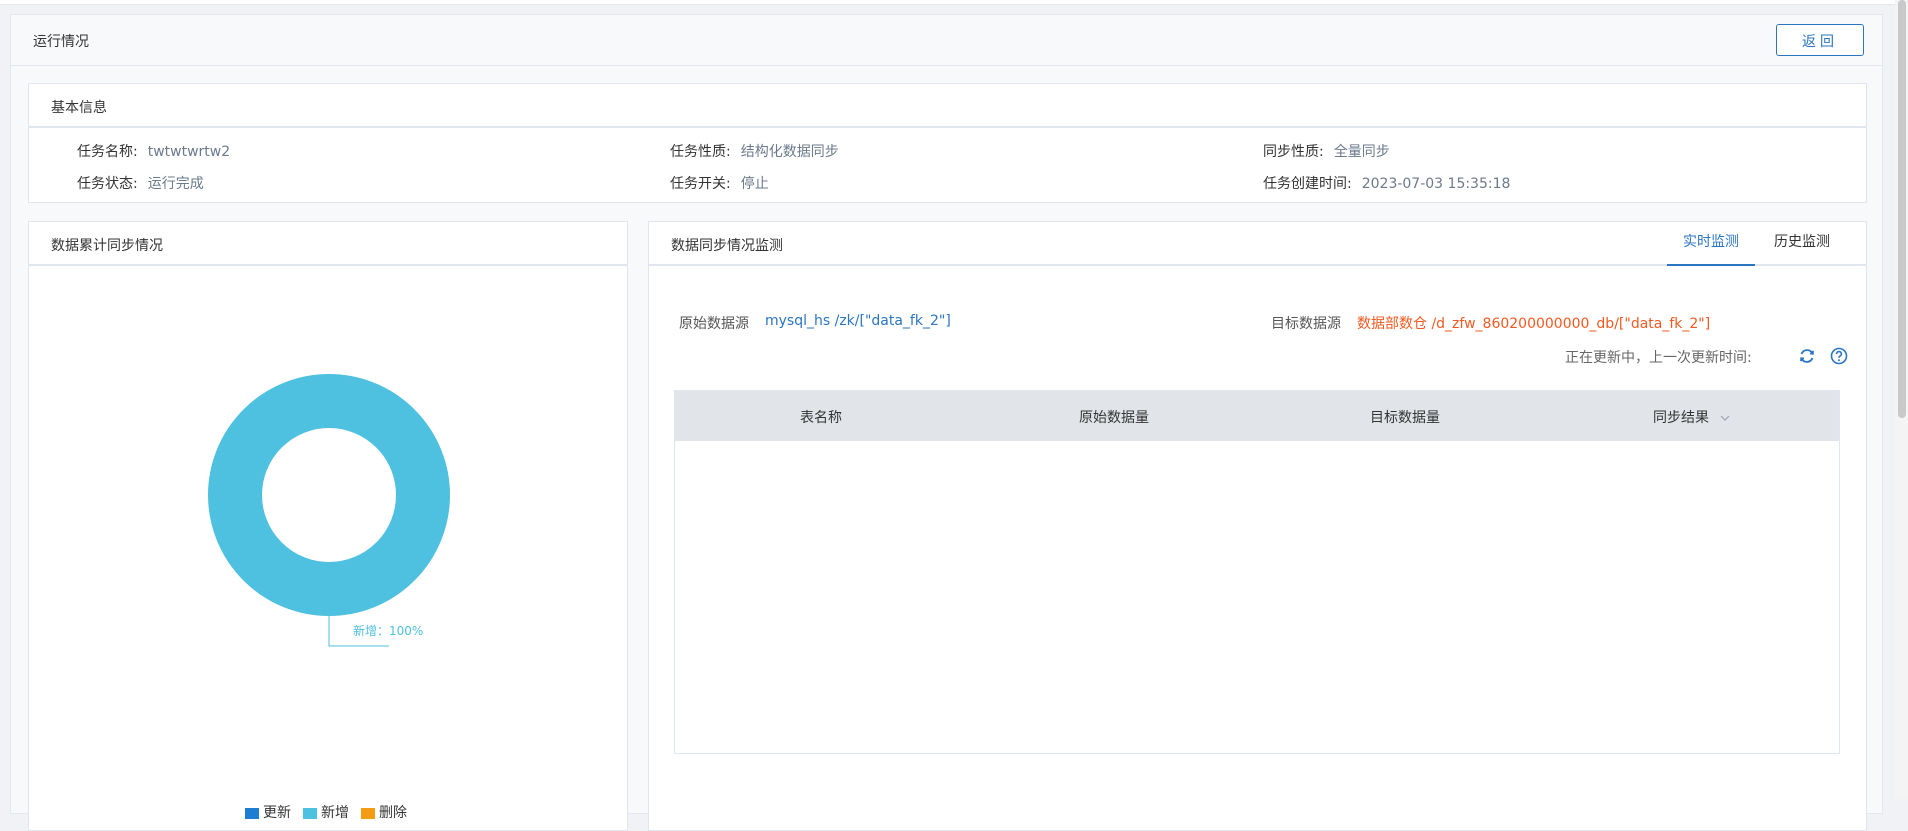 The image size is (1908, 831). I want to click on legend-label: 更新, so click(277, 813).